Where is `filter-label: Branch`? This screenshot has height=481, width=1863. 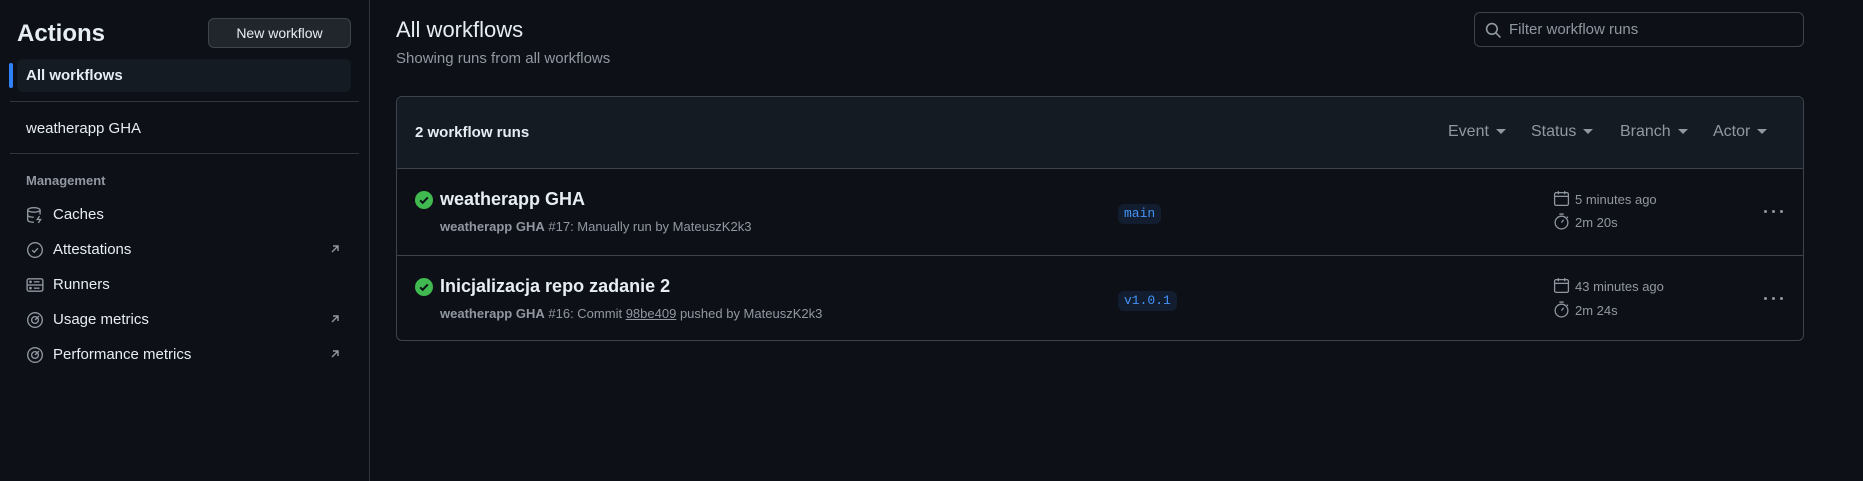
filter-label: Branch is located at coordinates (1645, 131).